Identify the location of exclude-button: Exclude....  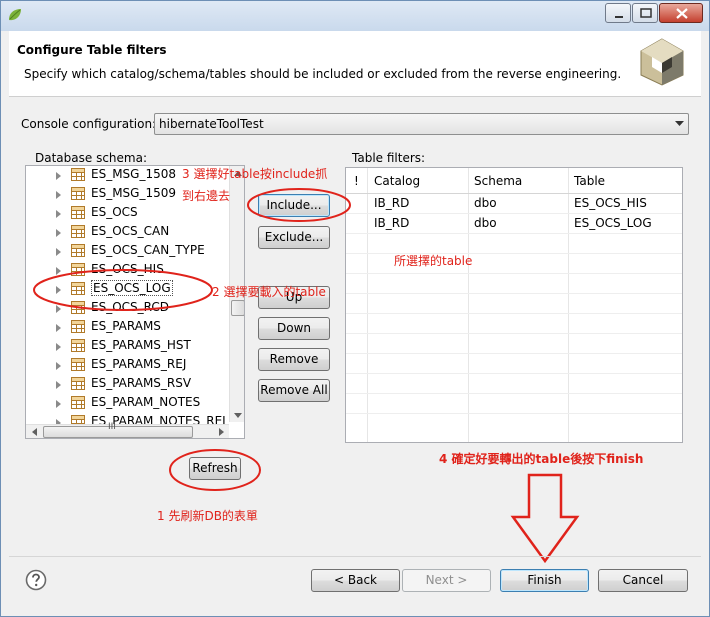
(294, 237).